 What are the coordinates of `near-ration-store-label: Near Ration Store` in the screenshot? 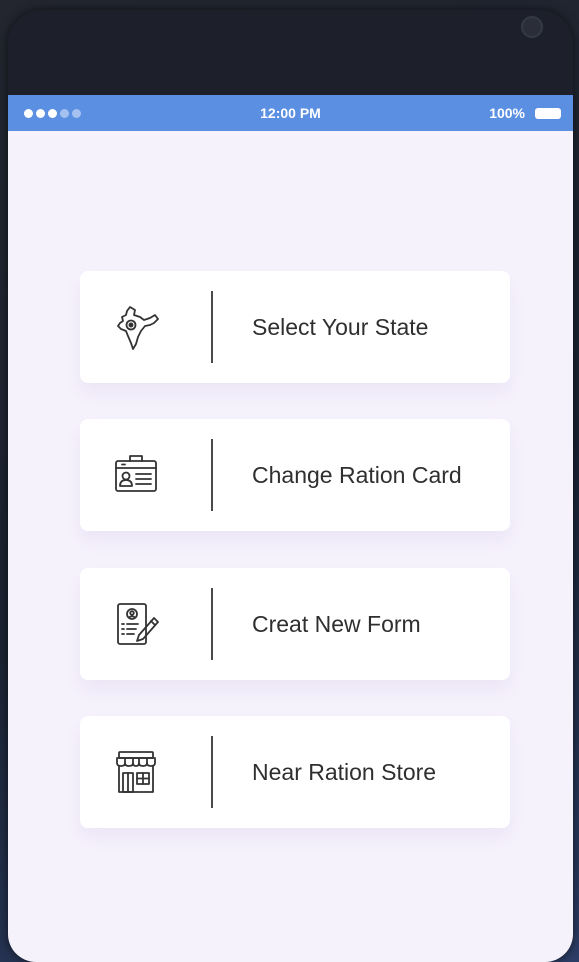 It's located at (344, 771).